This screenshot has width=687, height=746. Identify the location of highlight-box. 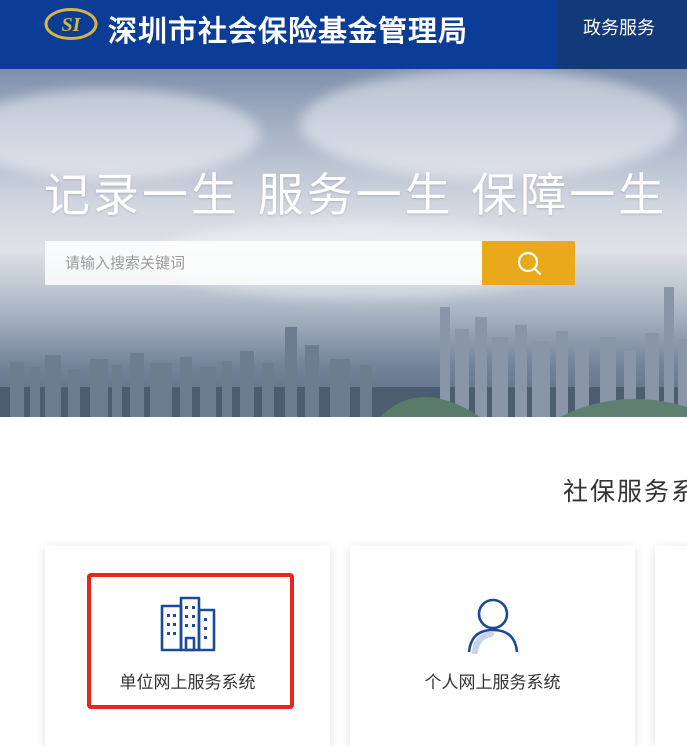
(190, 641).